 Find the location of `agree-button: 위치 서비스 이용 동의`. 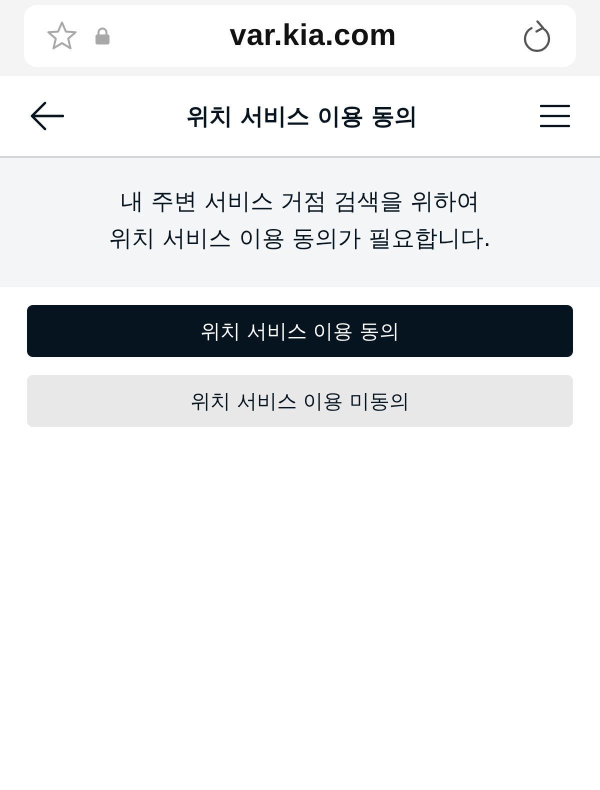

agree-button: 위치 서비스 이용 동의 is located at coordinates (300, 331).